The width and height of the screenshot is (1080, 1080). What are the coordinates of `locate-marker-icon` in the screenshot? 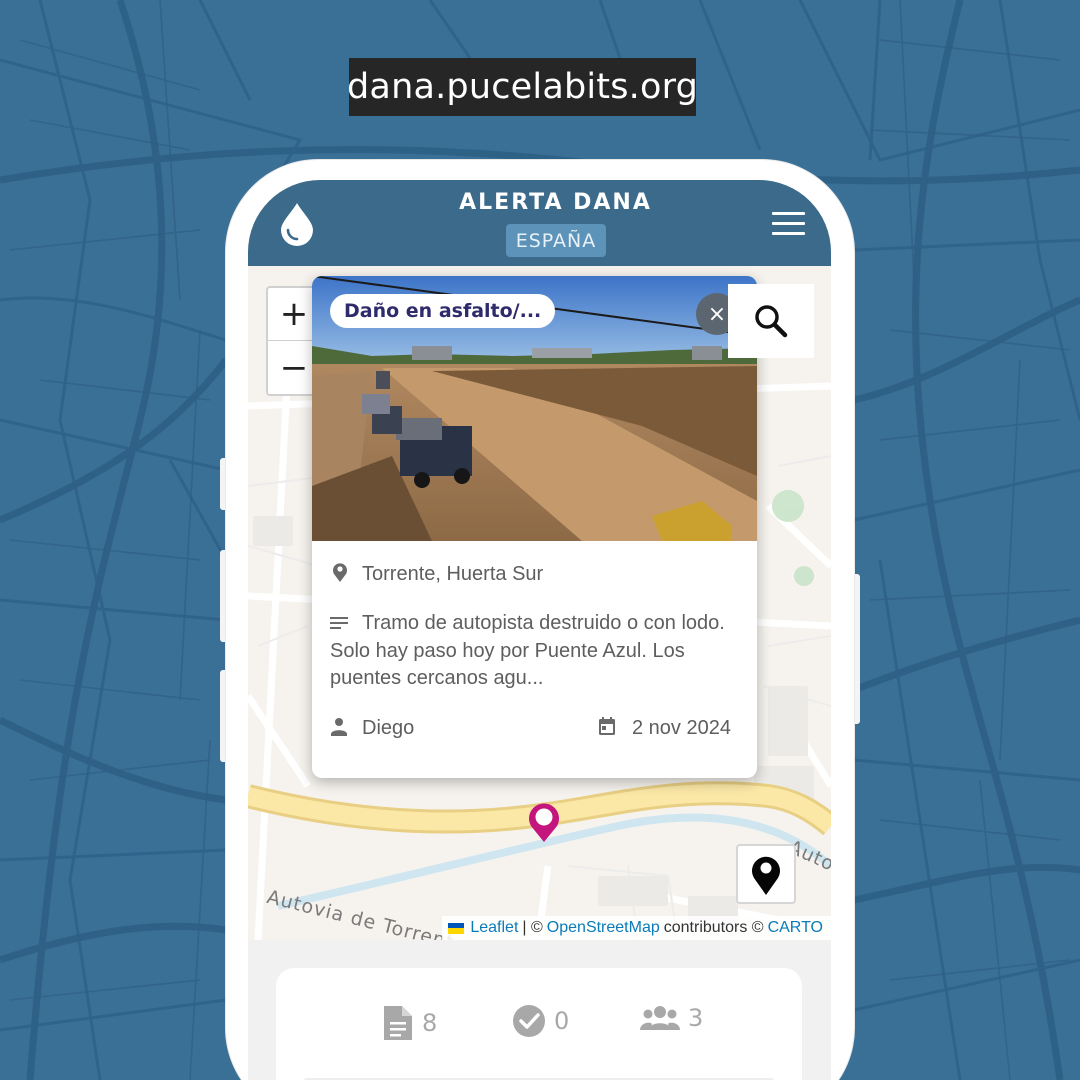 It's located at (766, 875).